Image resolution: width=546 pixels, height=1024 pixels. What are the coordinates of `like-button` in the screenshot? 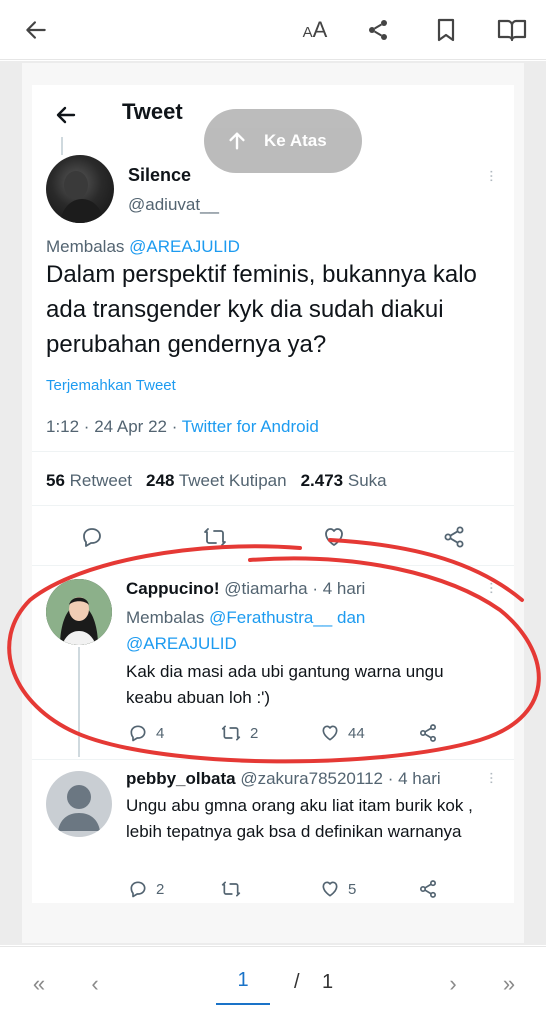 It's located at (334, 537).